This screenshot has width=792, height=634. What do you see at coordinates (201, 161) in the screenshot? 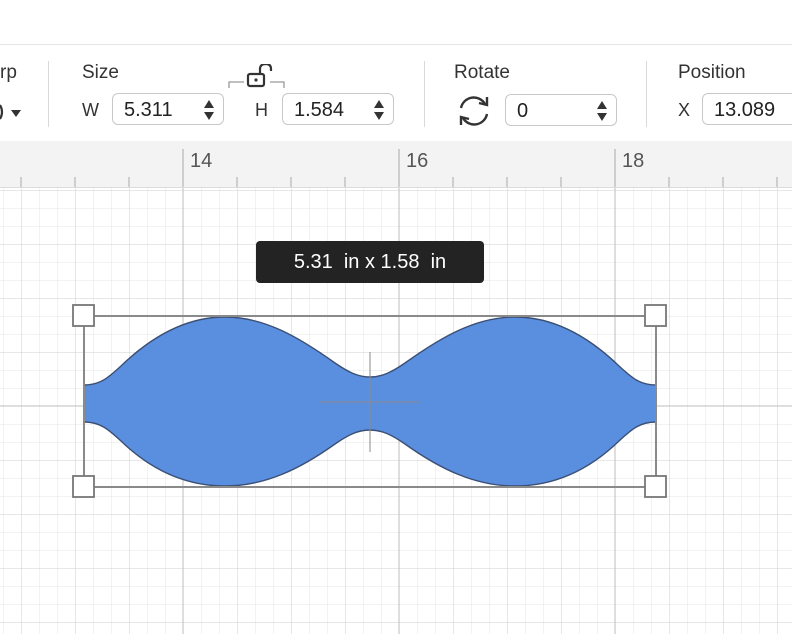
I see `ruler-label: 14` at bounding box center [201, 161].